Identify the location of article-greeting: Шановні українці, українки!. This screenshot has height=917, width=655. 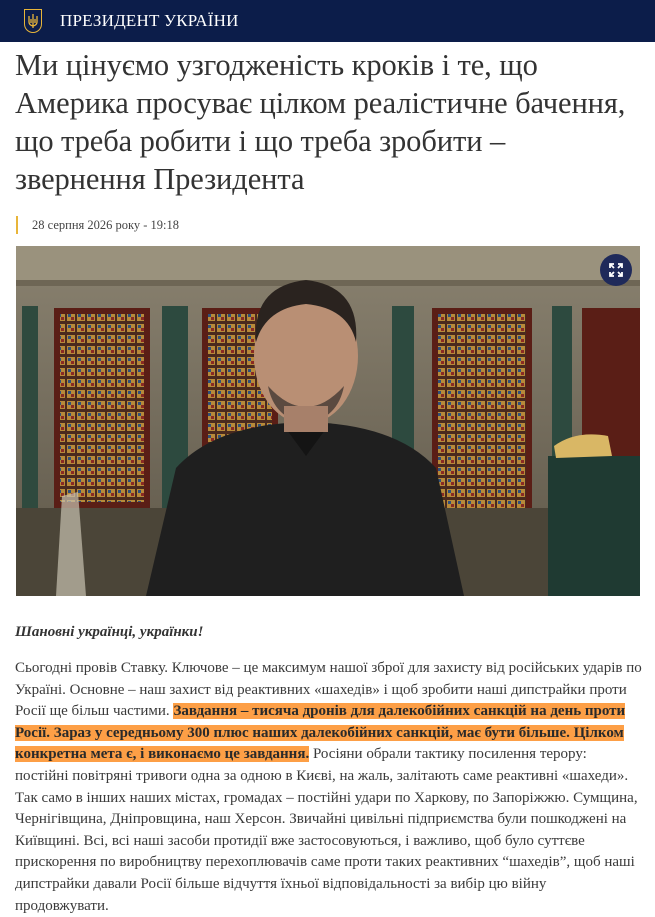
(109, 632).